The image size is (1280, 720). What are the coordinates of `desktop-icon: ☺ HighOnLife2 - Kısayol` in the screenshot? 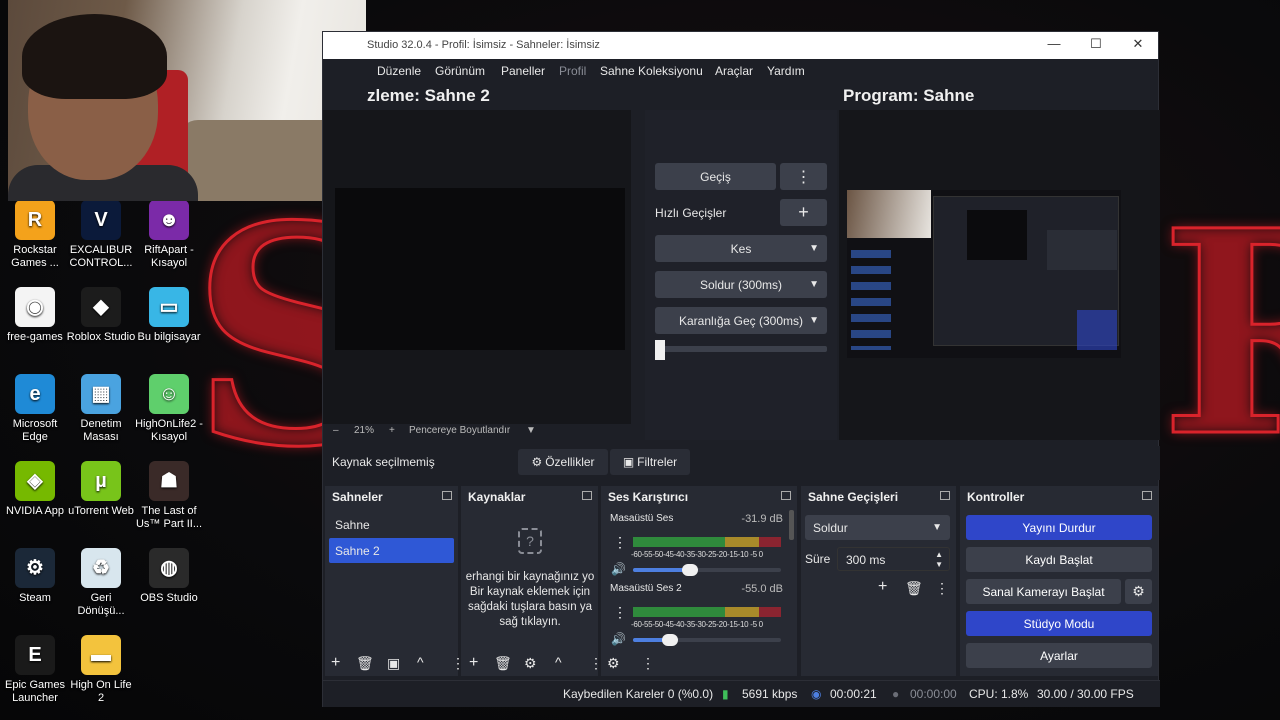 It's located at (169, 409).